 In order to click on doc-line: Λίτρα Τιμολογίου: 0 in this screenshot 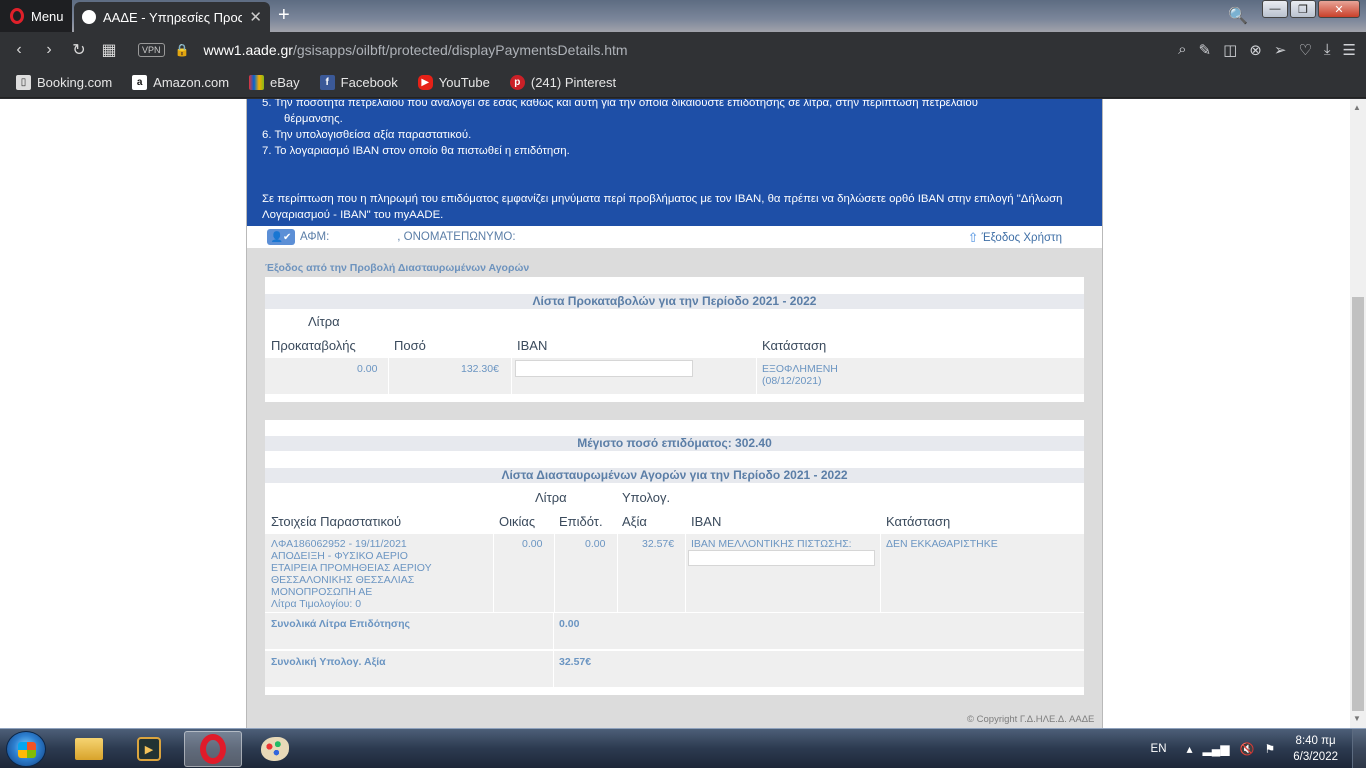, I will do `click(316, 604)`.